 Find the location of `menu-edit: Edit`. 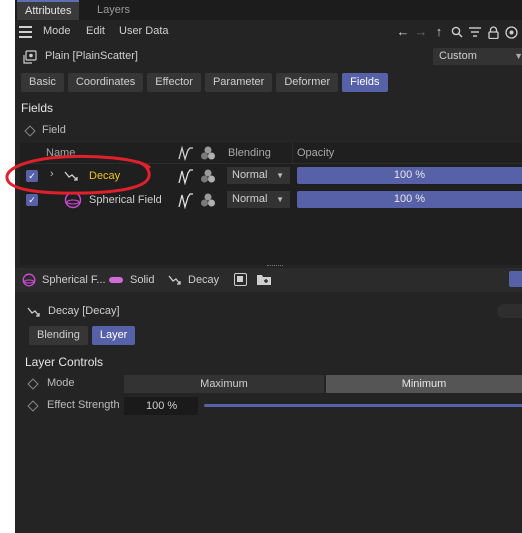

menu-edit: Edit is located at coordinates (95, 31).